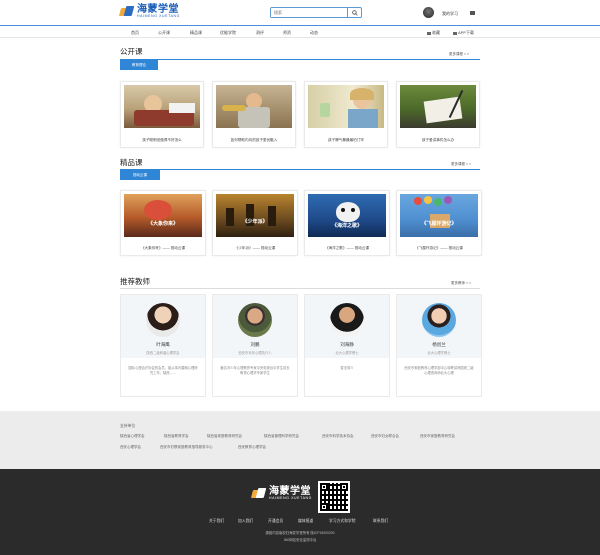 This screenshot has height=555, width=600. I want to click on premium-course-card-3: 《海洋之歌》 《海洋之歌》—— 视动云课, so click(347, 223).